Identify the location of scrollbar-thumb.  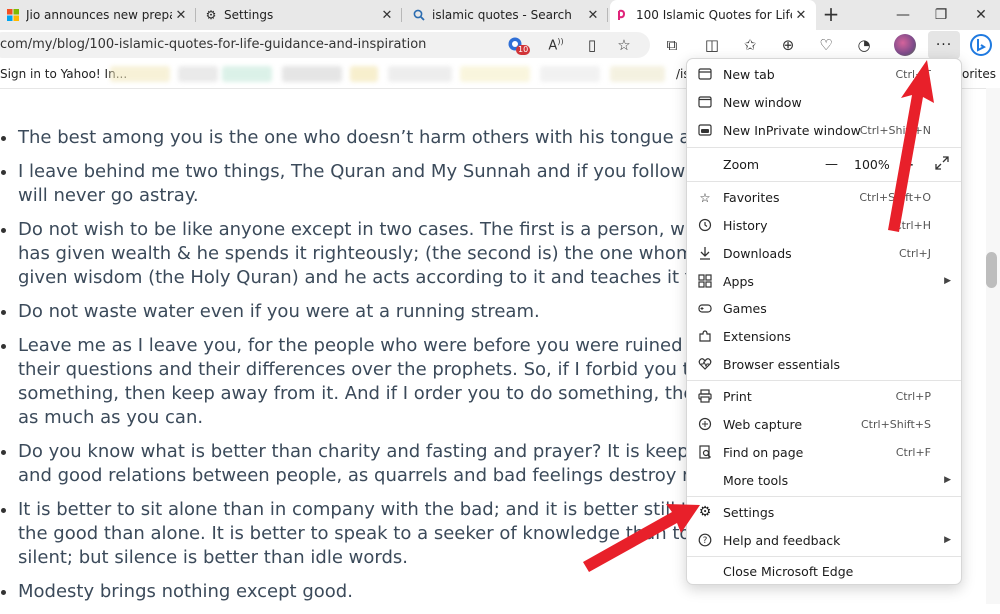
(991, 270).